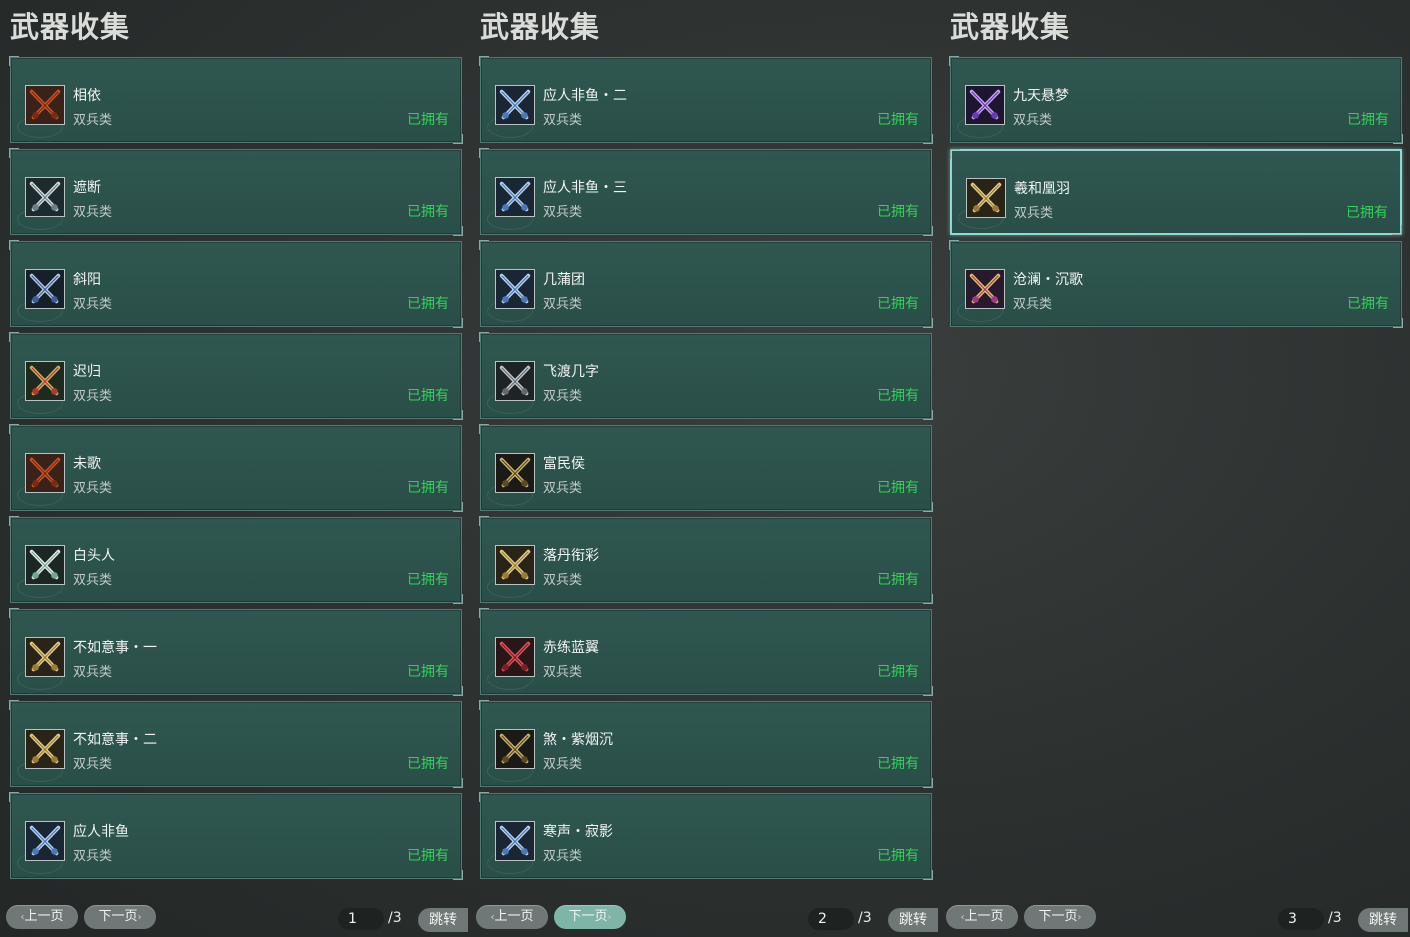 The height and width of the screenshot is (937, 1410). I want to click on weapon-card: 不如意事・二 双兵类 已拥有, so click(236, 744).